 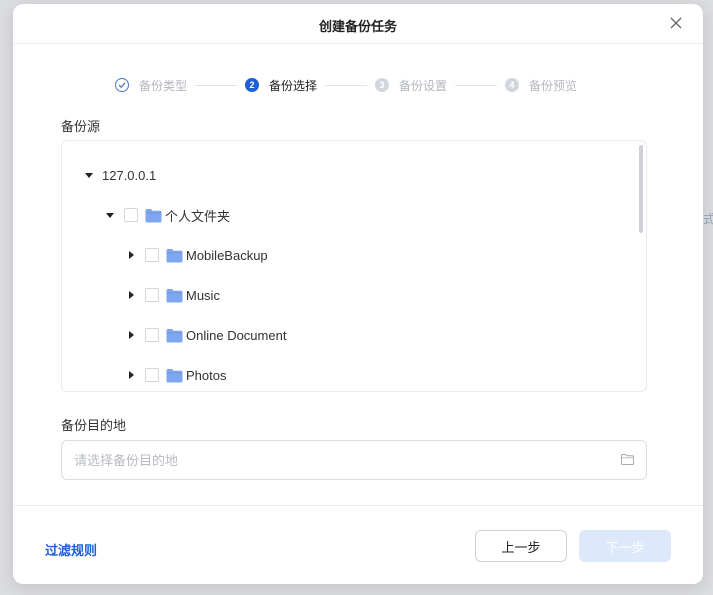 I want to click on tree-node-photos: Photos, so click(x=176, y=375).